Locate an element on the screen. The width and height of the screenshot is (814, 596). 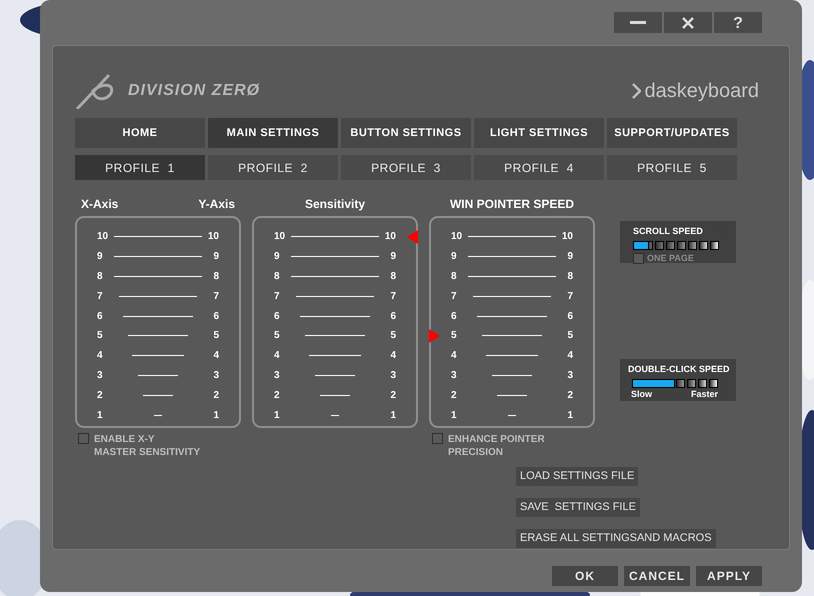
nav-tab: BUTTON SETTINGS is located at coordinates (406, 133).